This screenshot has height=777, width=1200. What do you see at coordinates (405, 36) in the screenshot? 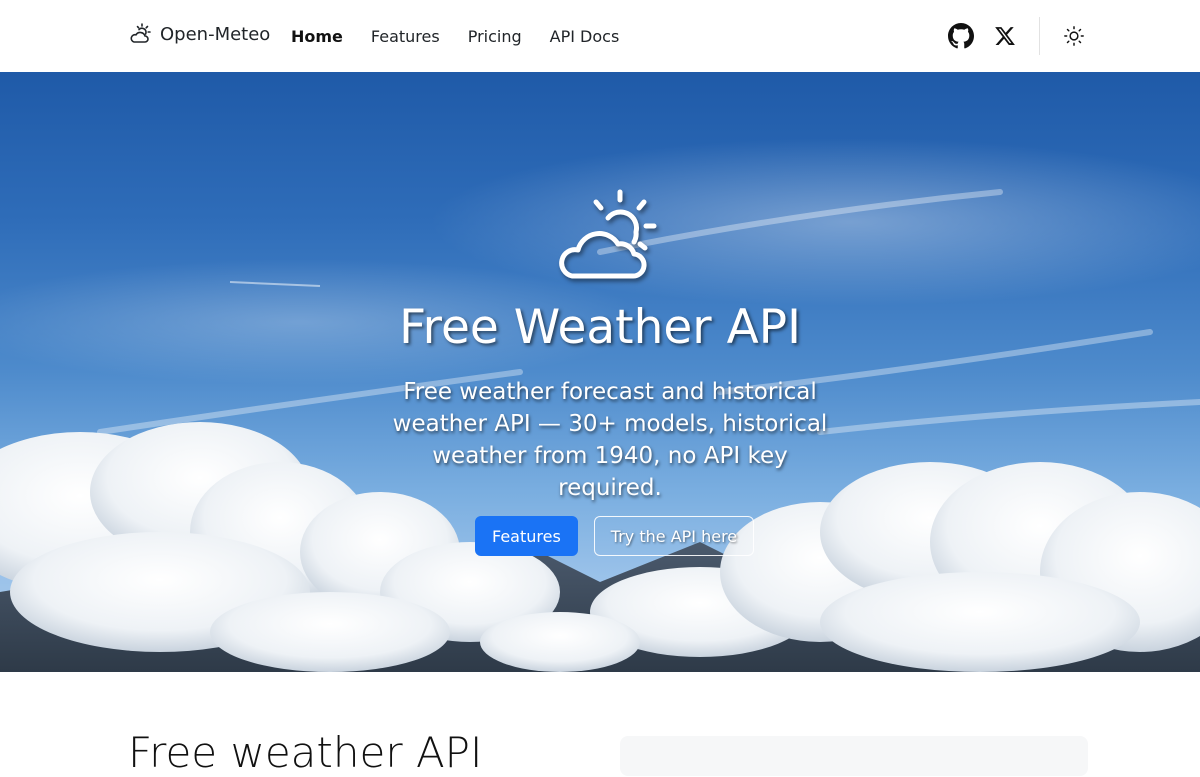
I see `nav-link-features: Features` at bounding box center [405, 36].